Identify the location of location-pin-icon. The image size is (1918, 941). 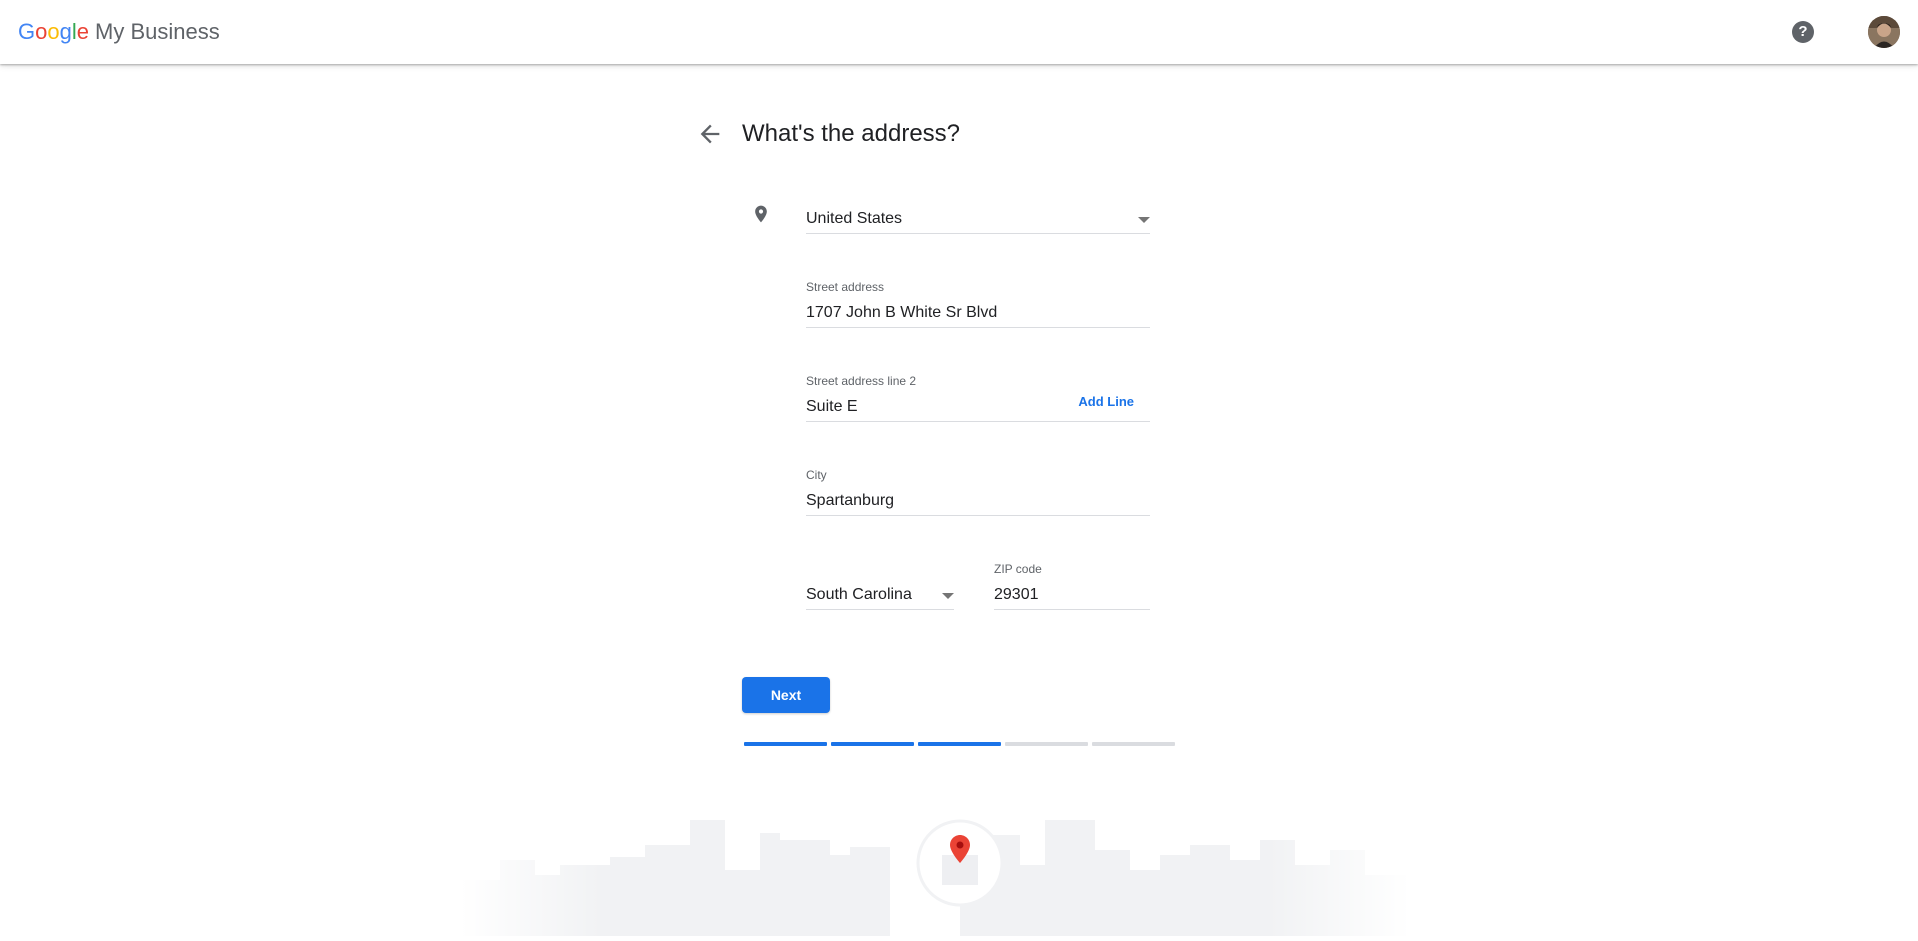
(761, 214).